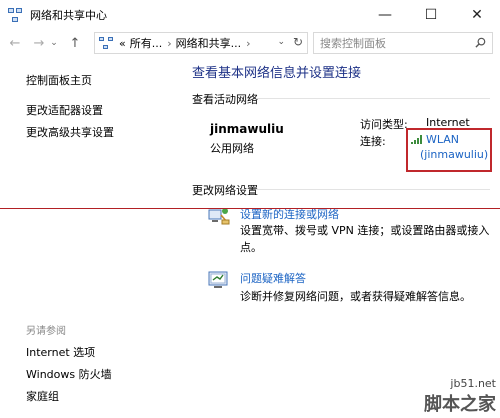 Image resolution: width=500 pixels, height=418 pixels. What do you see at coordinates (75, 43) in the screenshot?
I see `up-button: ↑` at bounding box center [75, 43].